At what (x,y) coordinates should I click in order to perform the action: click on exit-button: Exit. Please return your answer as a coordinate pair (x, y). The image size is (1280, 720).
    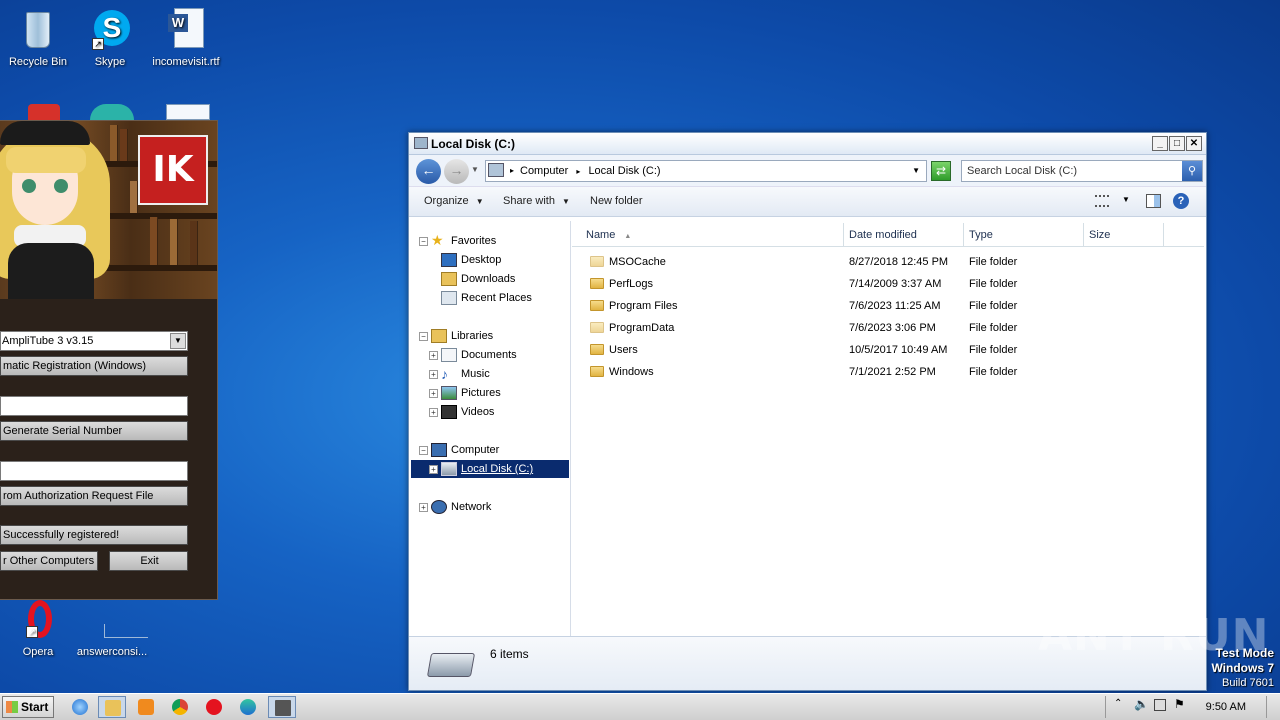
    Looking at the image, I should click on (148, 561).